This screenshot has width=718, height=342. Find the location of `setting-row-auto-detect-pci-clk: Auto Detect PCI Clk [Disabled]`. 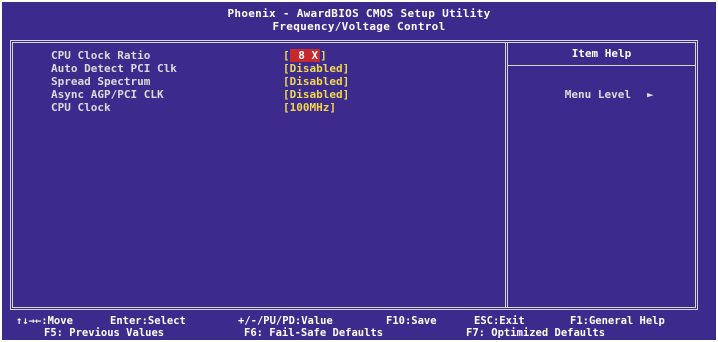

setting-row-auto-detect-pci-clk: Auto Detect PCI Clk [Disabled] is located at coordinates (200, 68).